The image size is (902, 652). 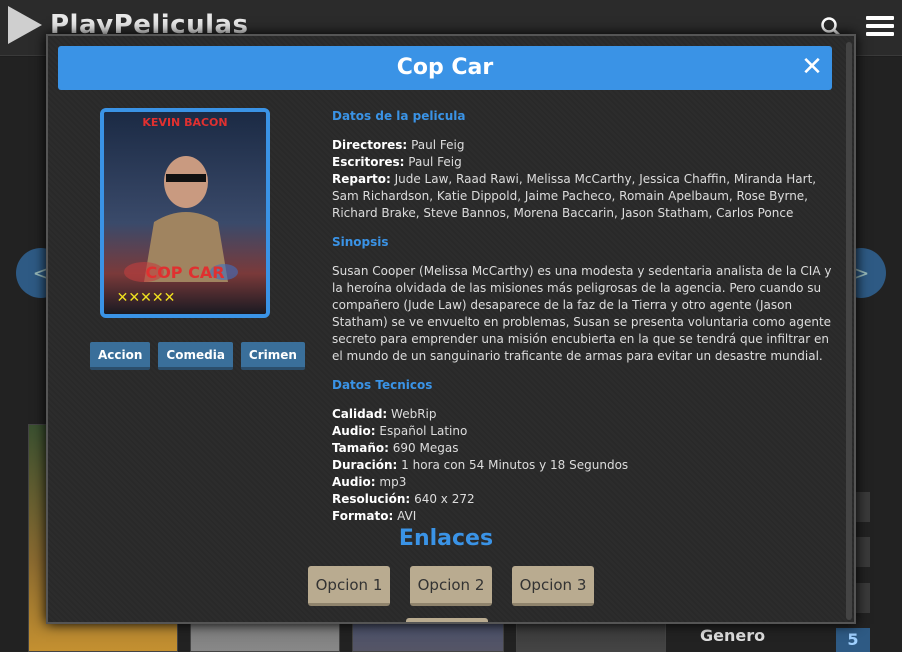 What do you see at coordinates (849, 331) in the screenshot?
I see `modal-scrollbar` at bounding box center [849, 331].